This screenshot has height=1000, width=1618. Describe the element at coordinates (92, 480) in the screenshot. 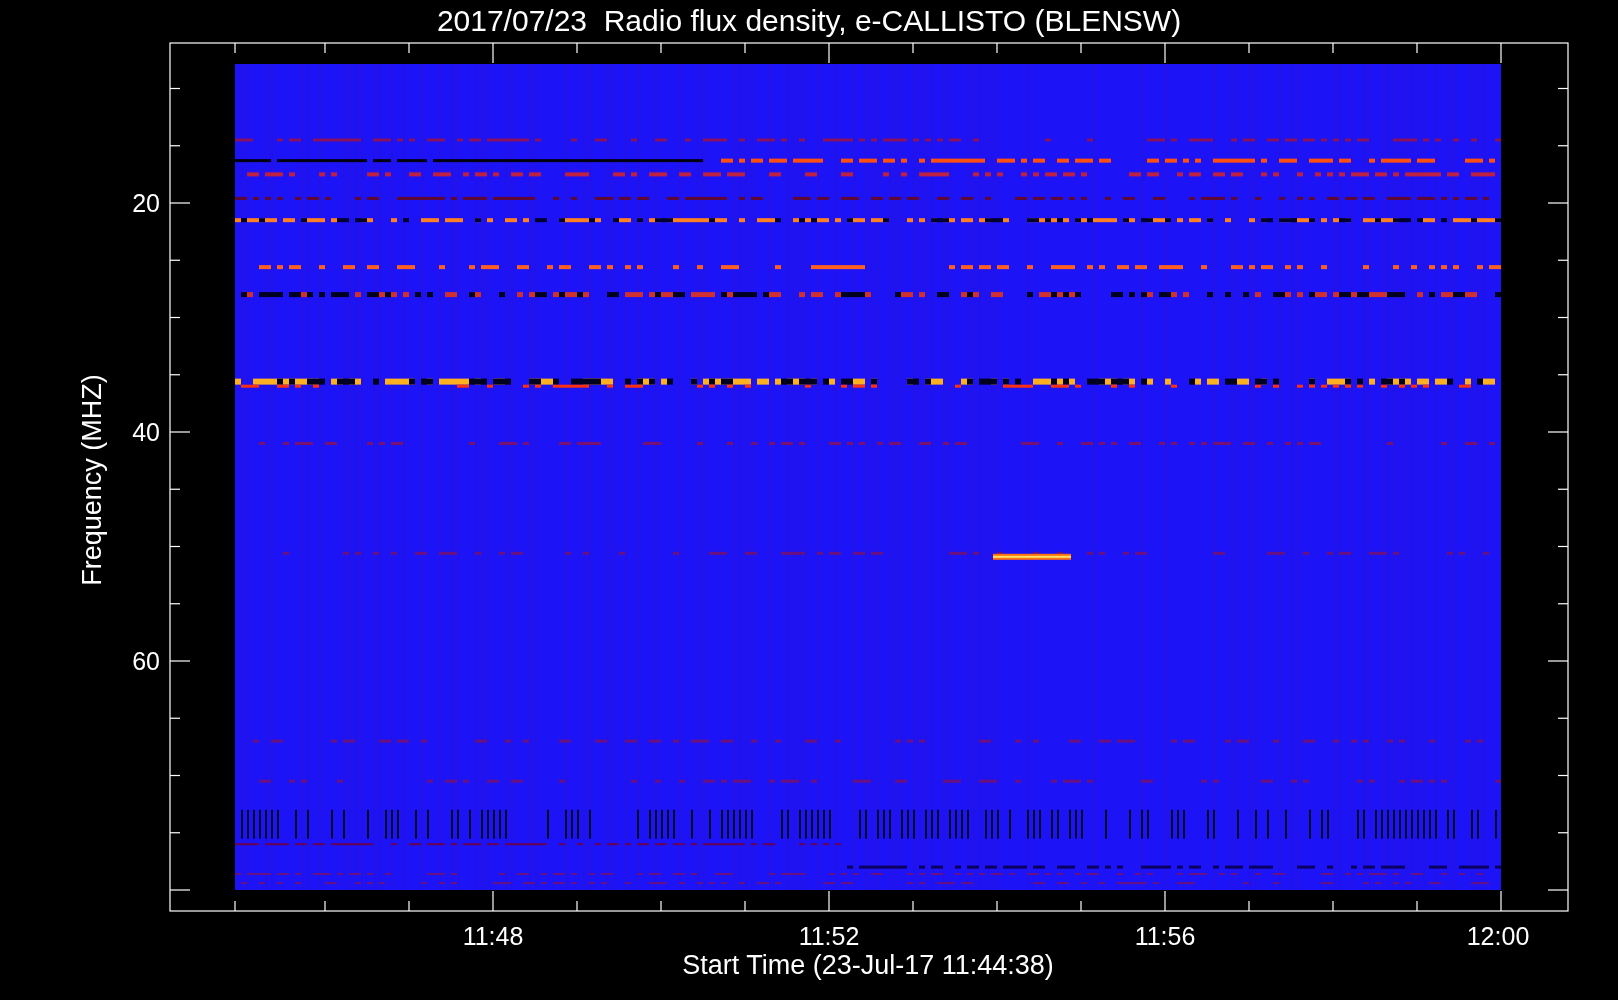

I see `y-axis-title: Frequency (MHZ)` at that location.